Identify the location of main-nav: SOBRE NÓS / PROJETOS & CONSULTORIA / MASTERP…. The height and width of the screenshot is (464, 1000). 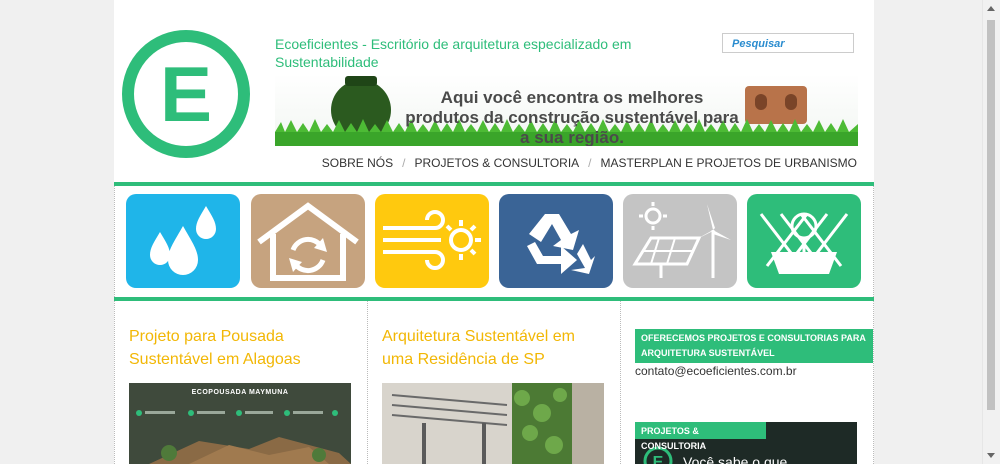
(589, 163).